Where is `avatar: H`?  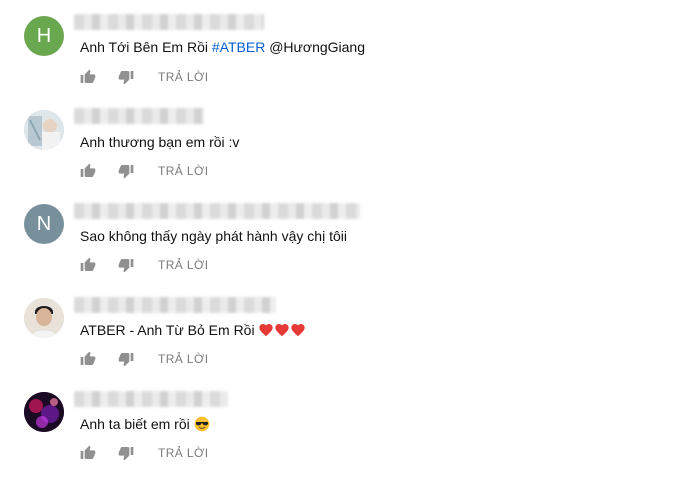
avatar: H is located at coordinates (44, 36).